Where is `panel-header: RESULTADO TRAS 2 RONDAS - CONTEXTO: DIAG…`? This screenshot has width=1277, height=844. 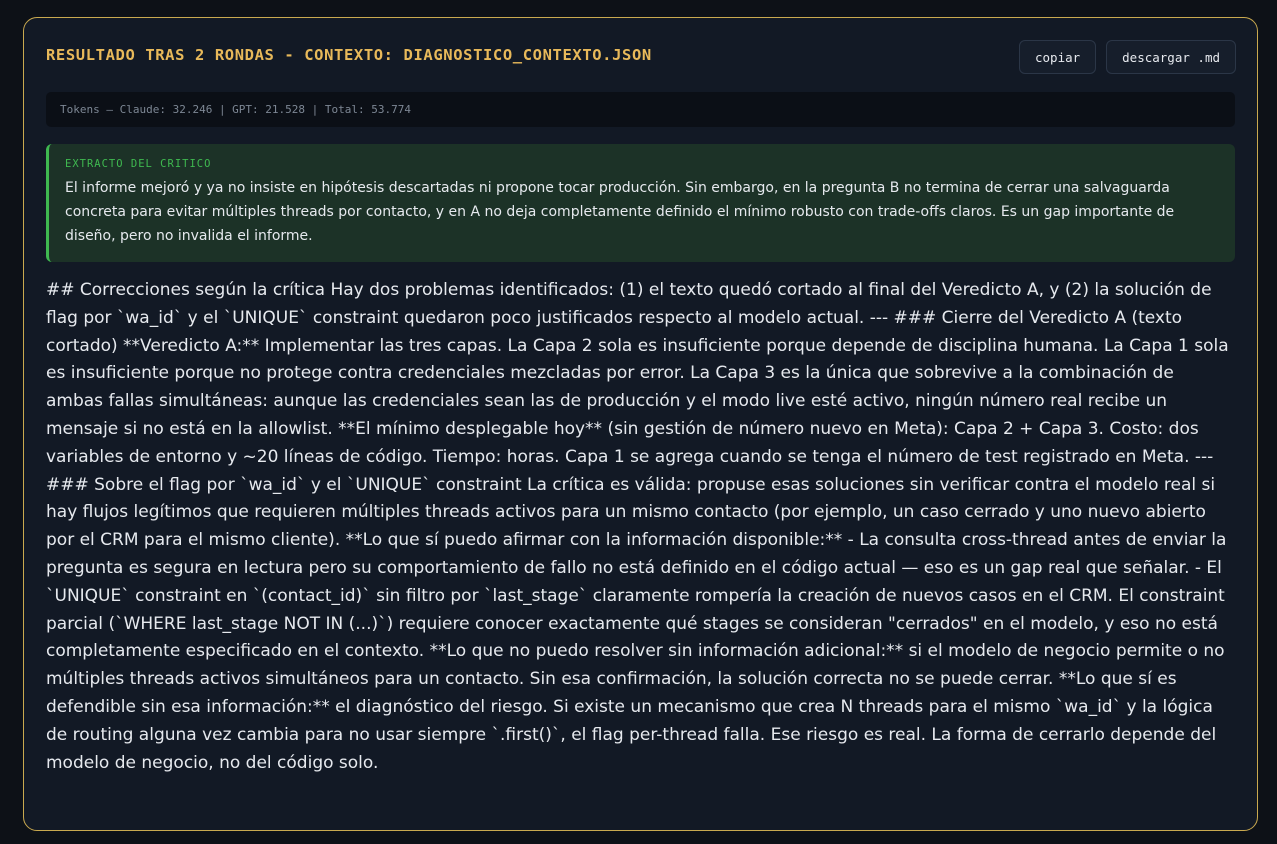
panel-header: RESULTADO TRAS 2 RONDAS - CONTEXTO: DIAG… is located at coordinates (641, 66).